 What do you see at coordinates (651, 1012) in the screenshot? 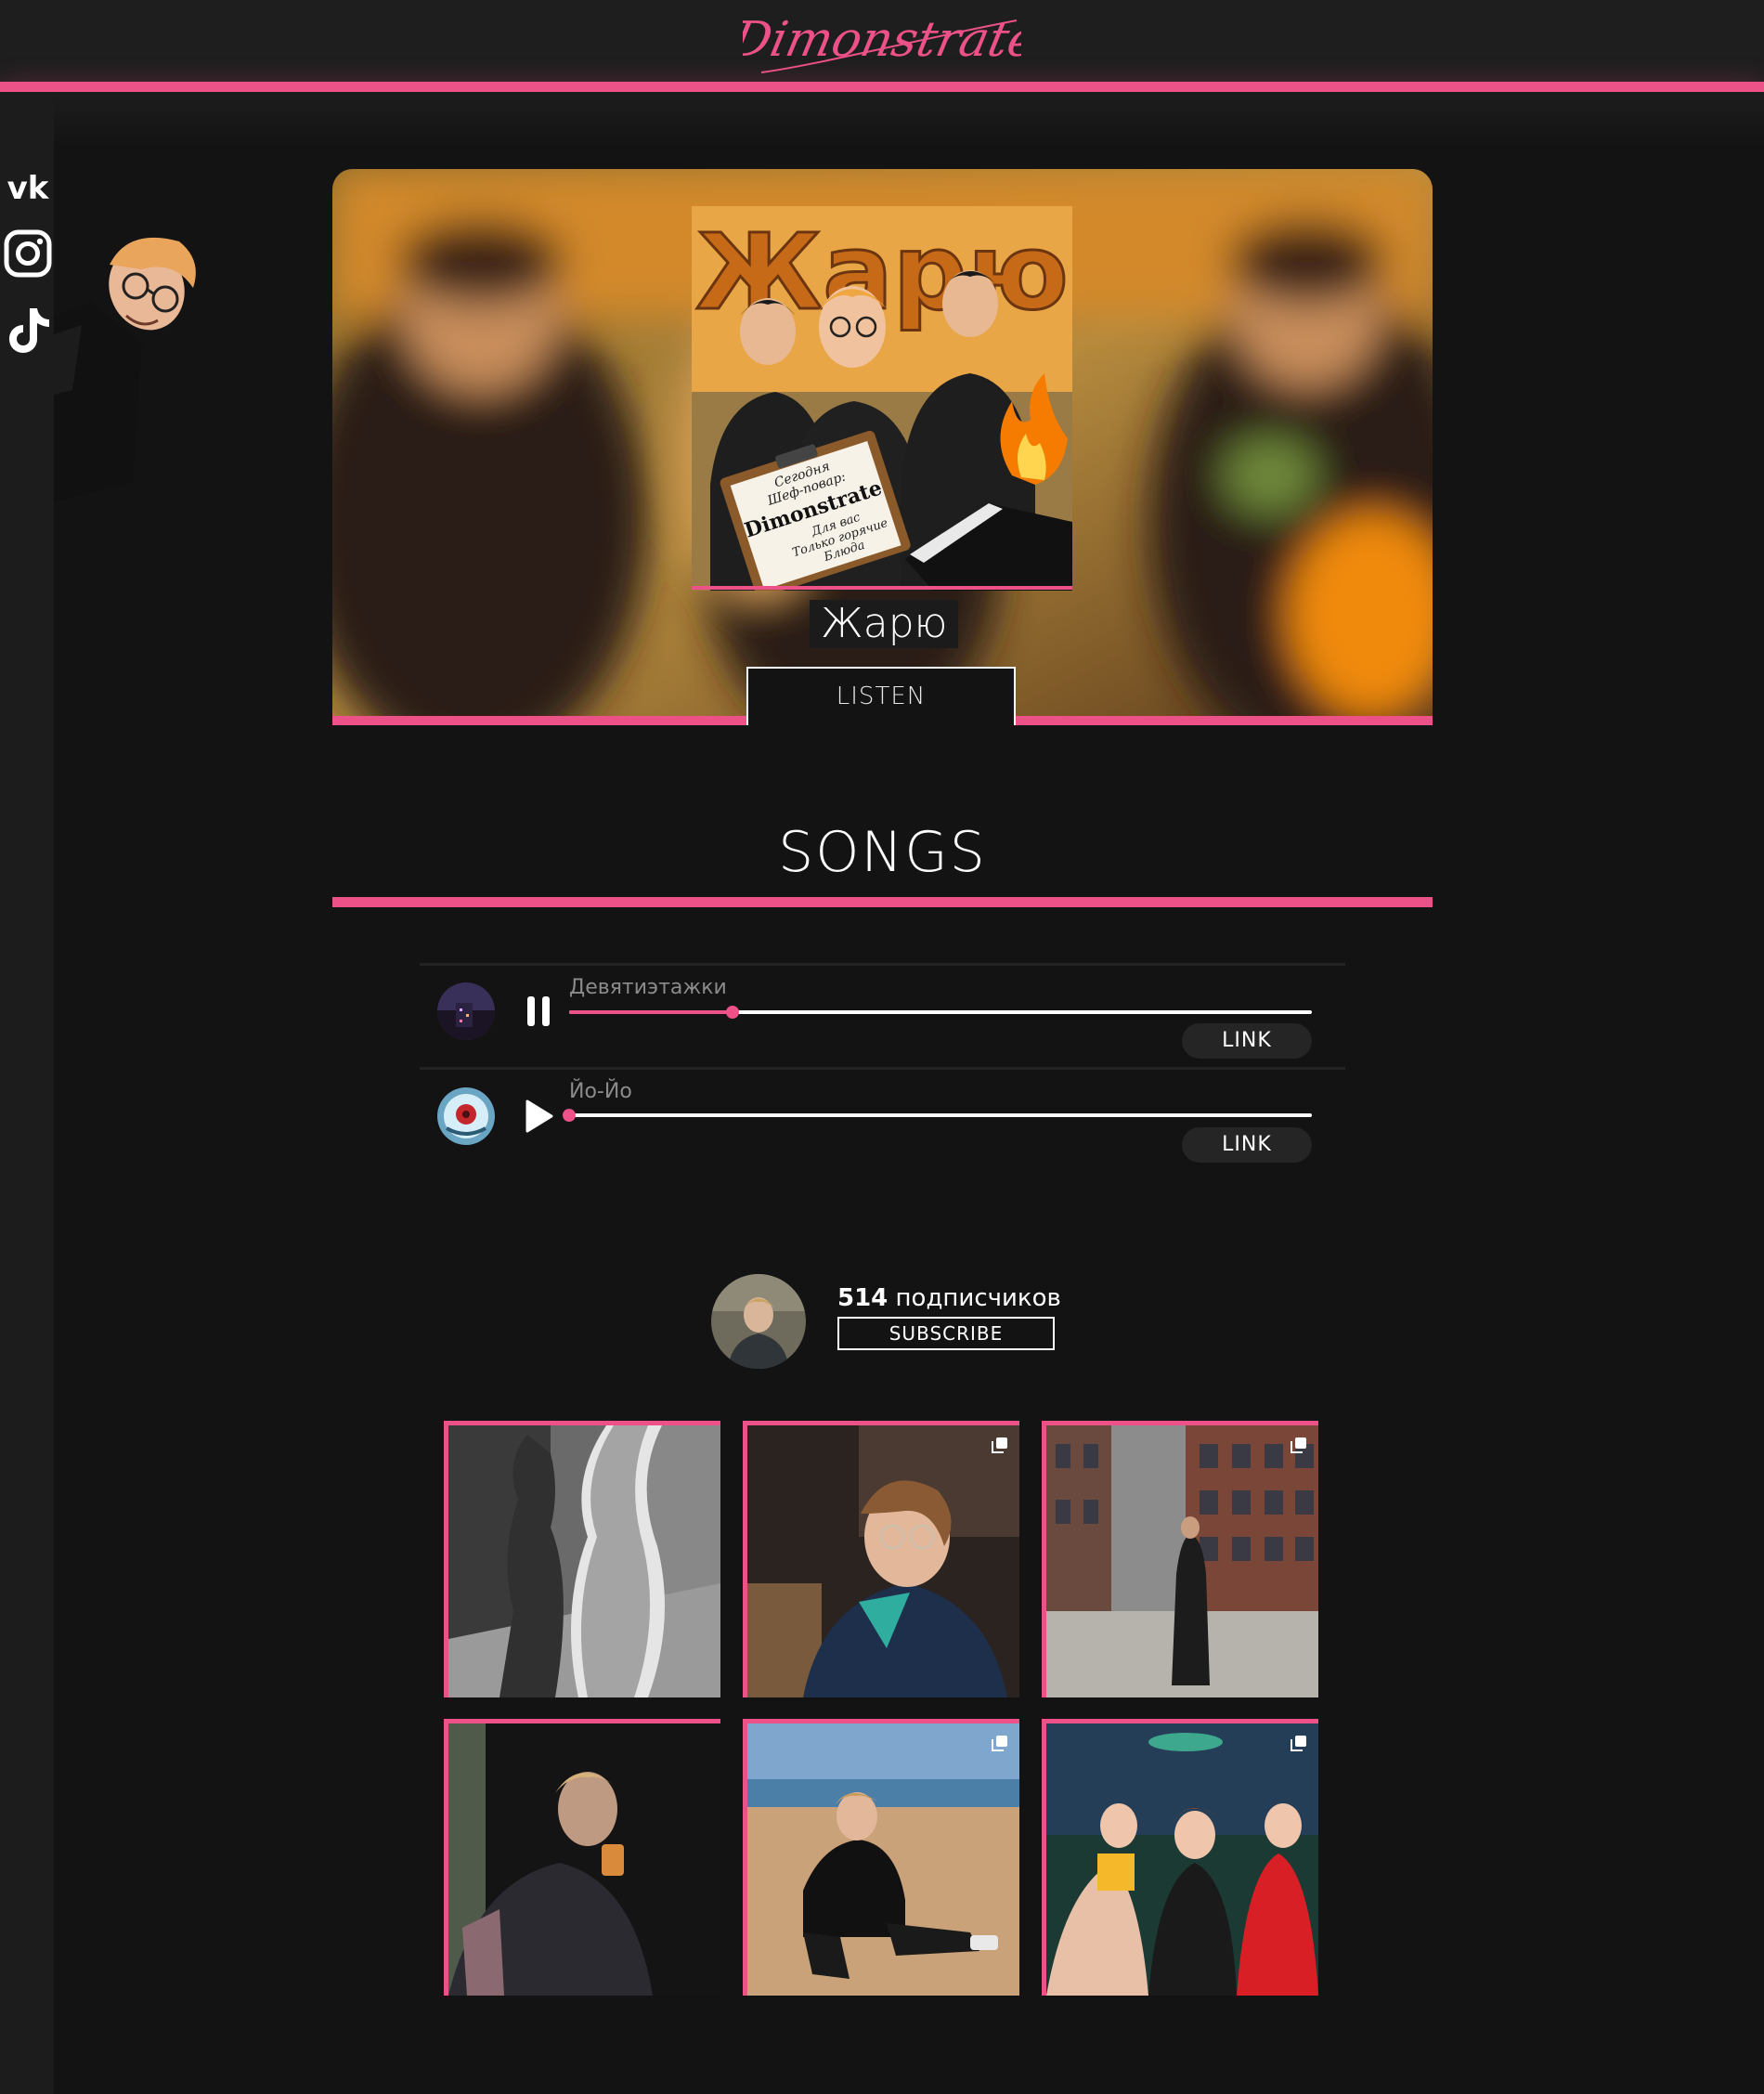
I see `song-progress-fill` at bounding box center [651, 1012].